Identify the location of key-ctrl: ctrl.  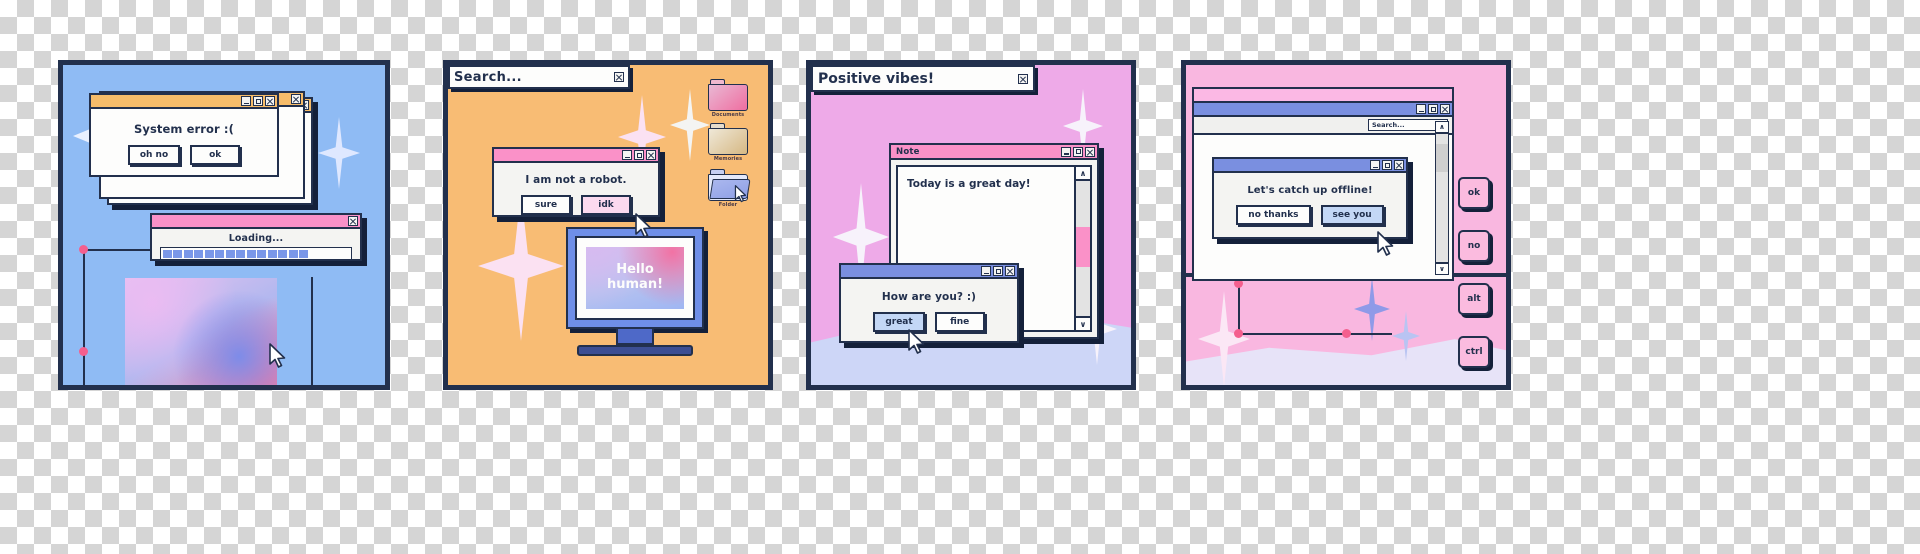
(1474, 352).